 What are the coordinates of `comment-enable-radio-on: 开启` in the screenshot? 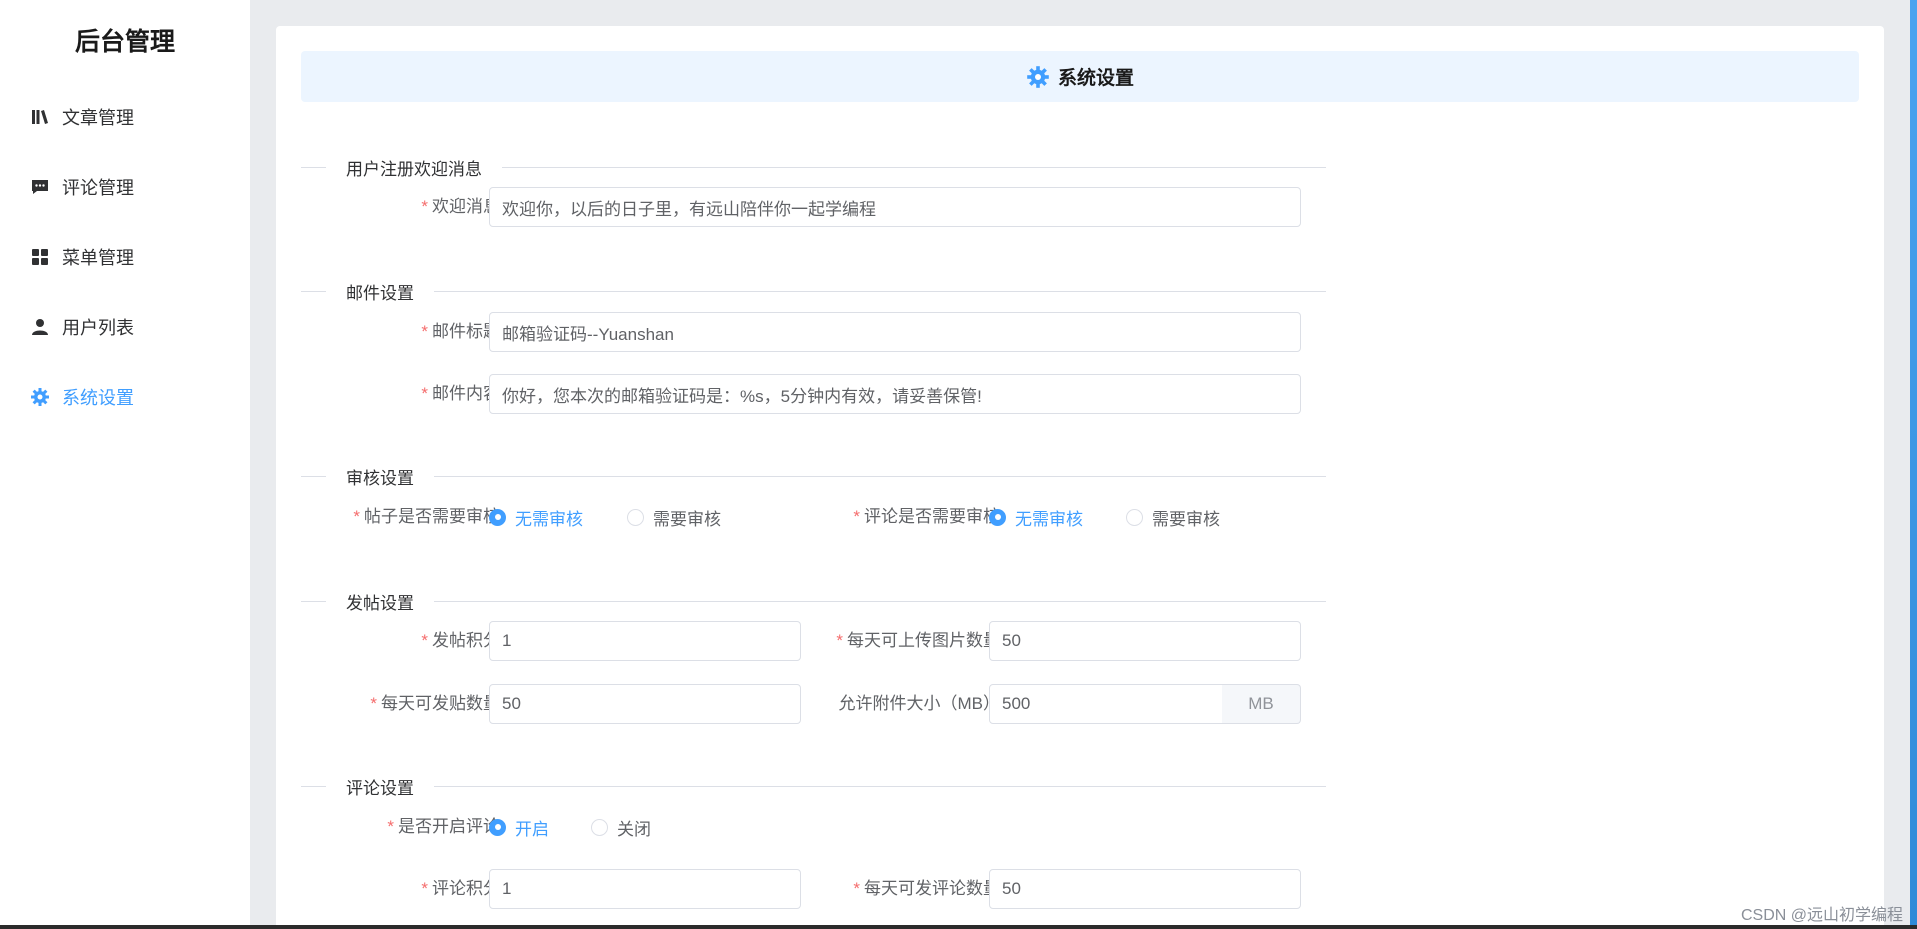 It's located at (519, 827).